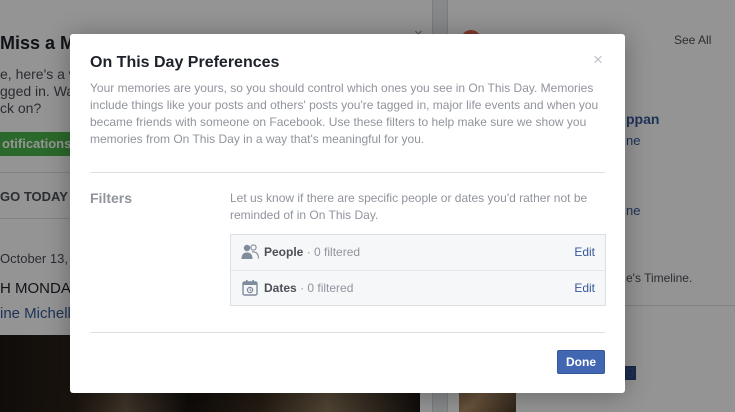 The width and height of the screenshot is (735, 412). What do you see at coordinates (111, 198) in the screenshot?
I see `filters-label: Filters` at bounding box center [111, 198].